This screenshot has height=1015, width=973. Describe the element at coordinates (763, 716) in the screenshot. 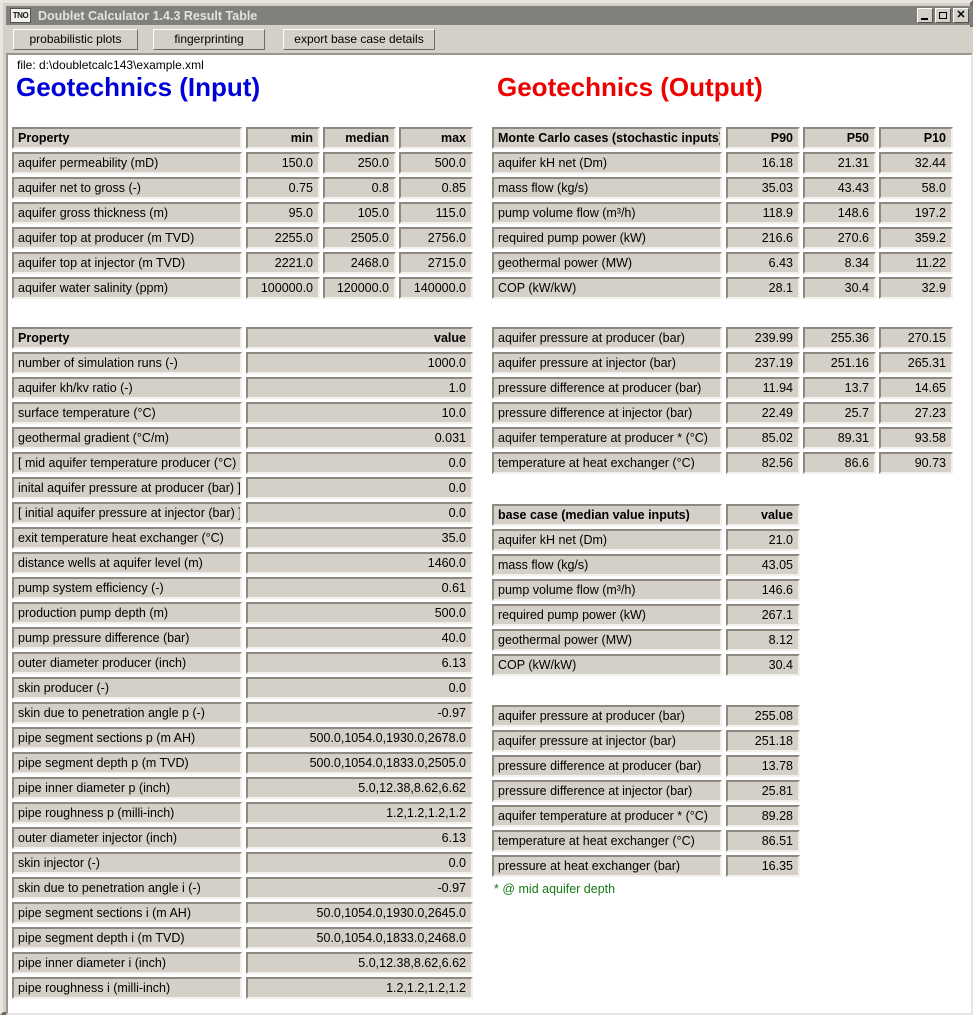

I see `base-case-pressure-row-value: 255.08` at that location.